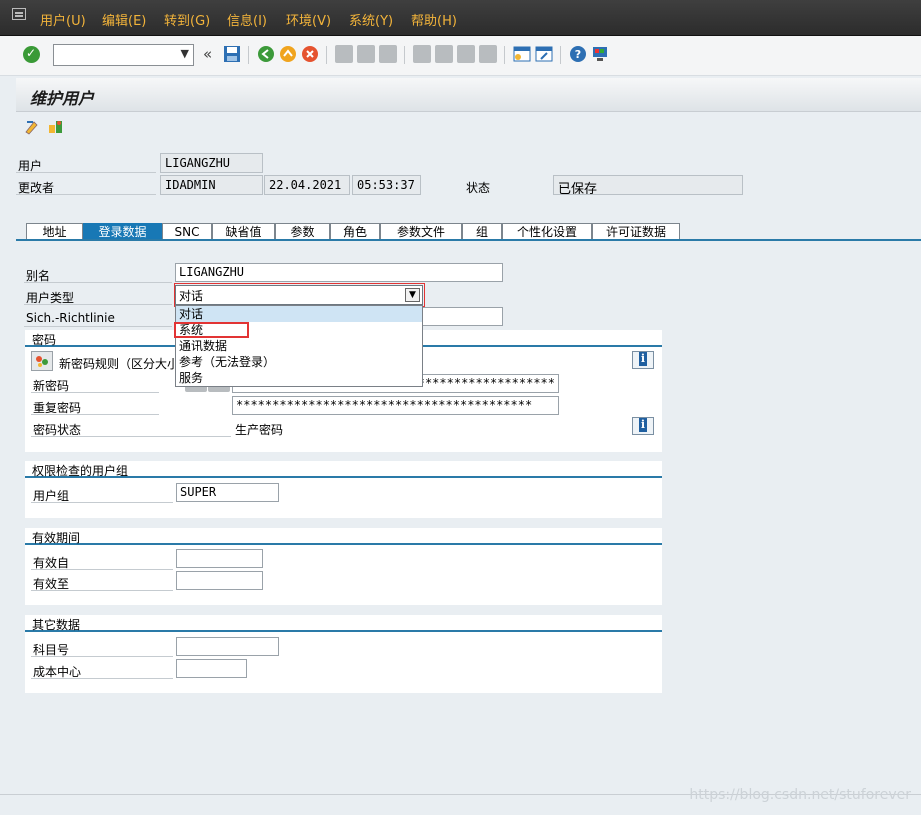 The image size is (921, 815). Describe the element at coordinates (648, 185) in the screenshot. I see `status-field: 已保存` at that location.